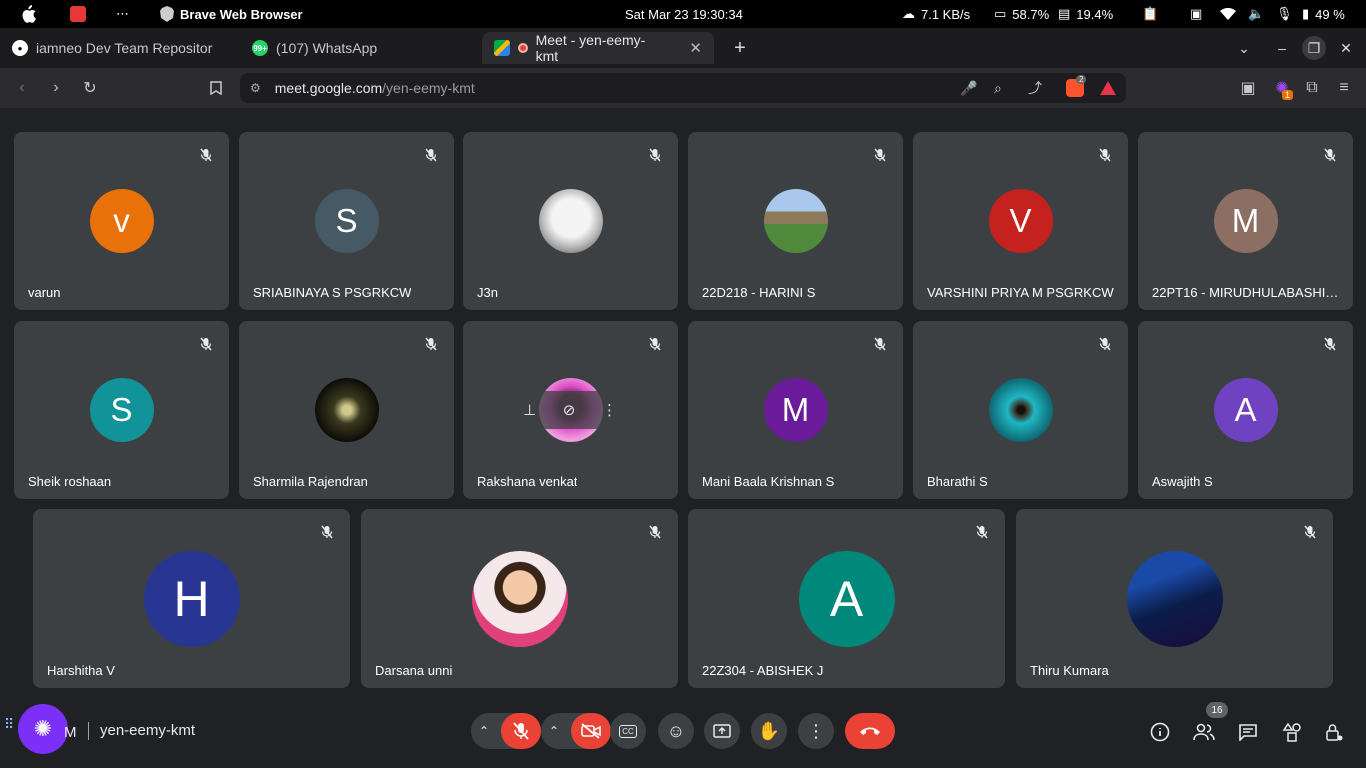  What do you see at coordinates (1150, 14) in the screenshot?
I see `clipboard-icon: 📋` at bounding box center [1150, 14].